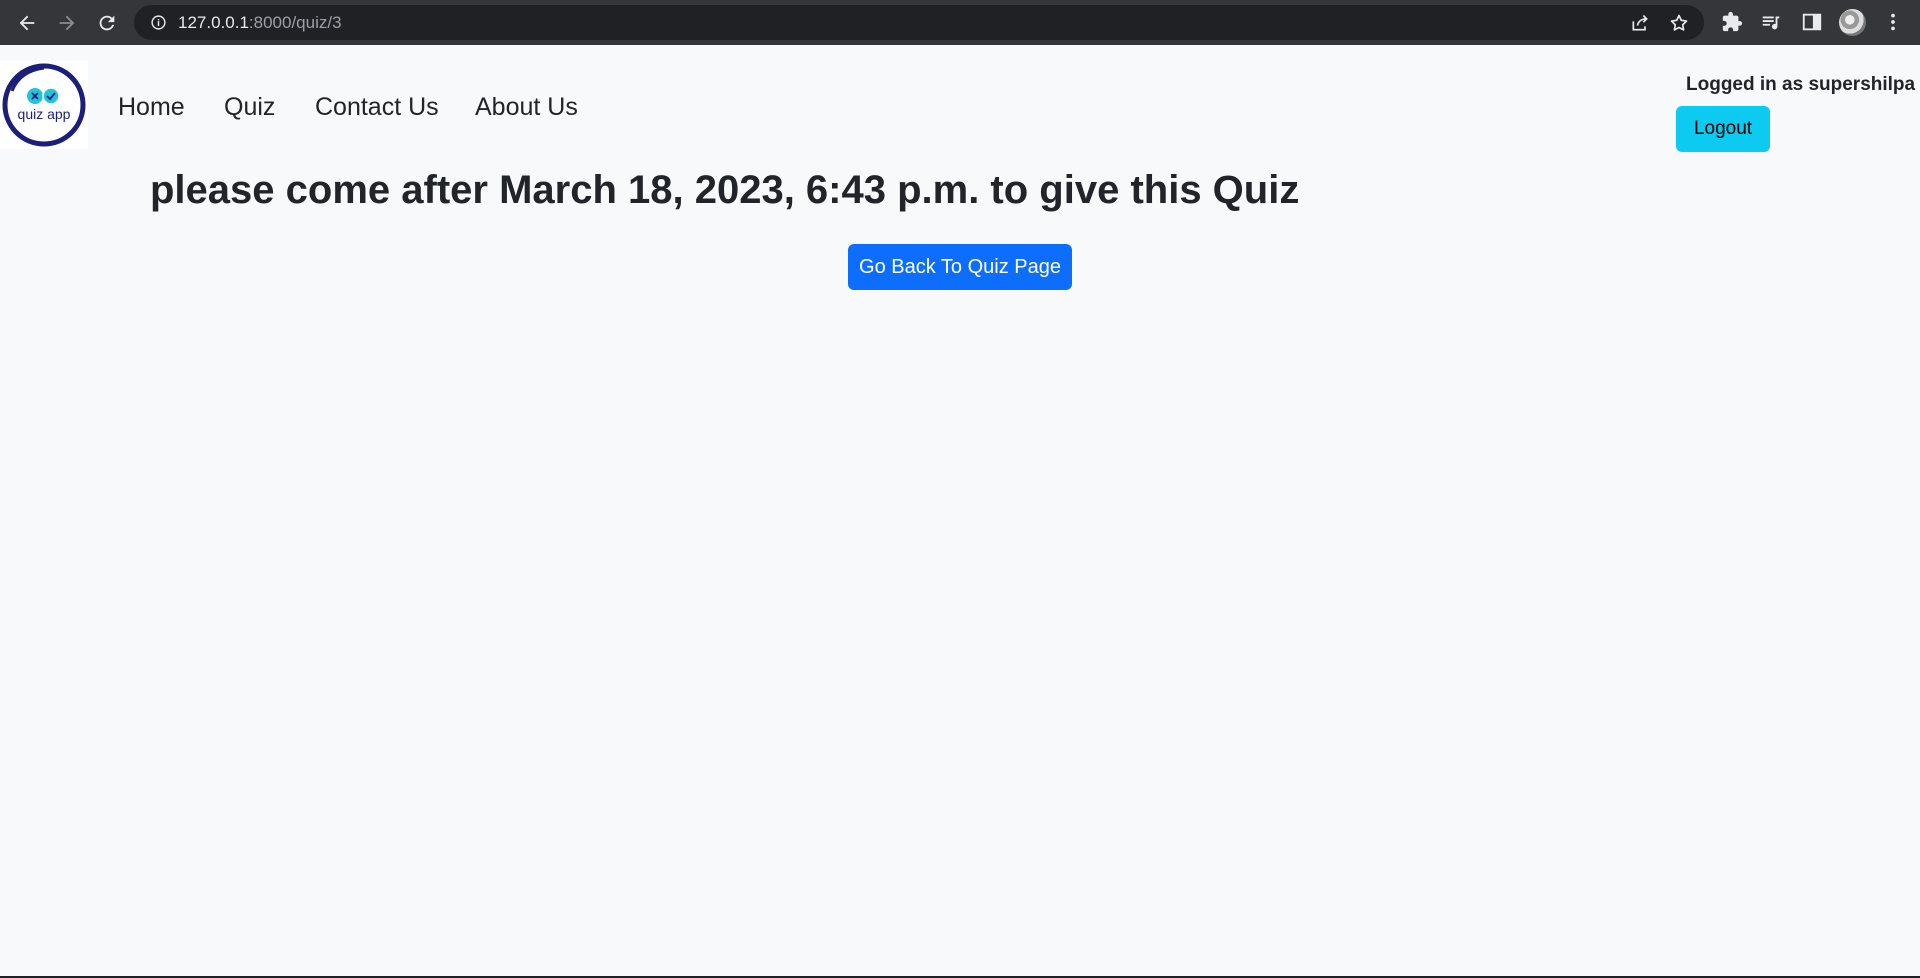 This screenshot has height=978, width=1920. What do you see at coordinates (377, 107) in the screenshot?
I see `nav-contact-us: Contact Us` at bounding box center [377, 107].